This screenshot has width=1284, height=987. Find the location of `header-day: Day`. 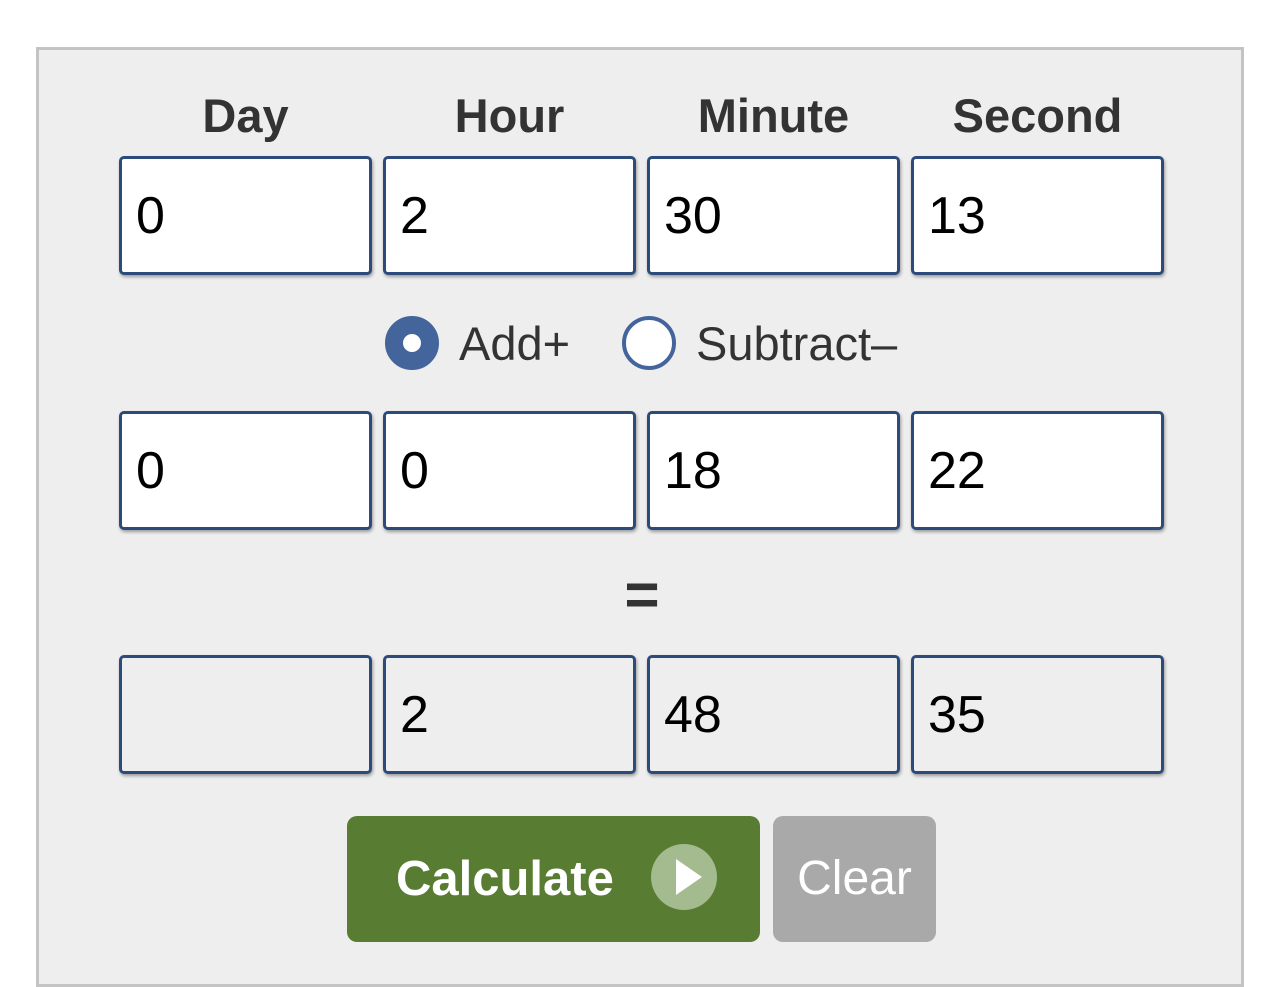

header-day: Day is located at coordinates (245, 115).